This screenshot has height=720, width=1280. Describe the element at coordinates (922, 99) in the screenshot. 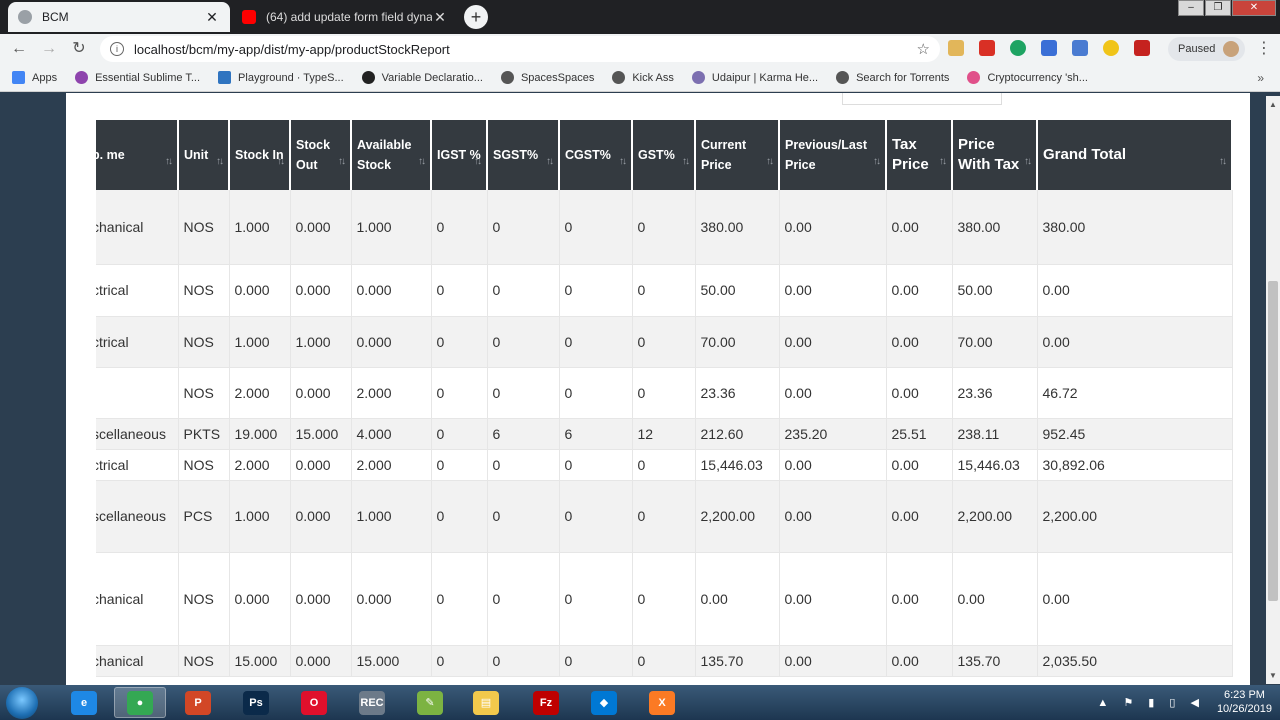

I see `search-input` at that location.